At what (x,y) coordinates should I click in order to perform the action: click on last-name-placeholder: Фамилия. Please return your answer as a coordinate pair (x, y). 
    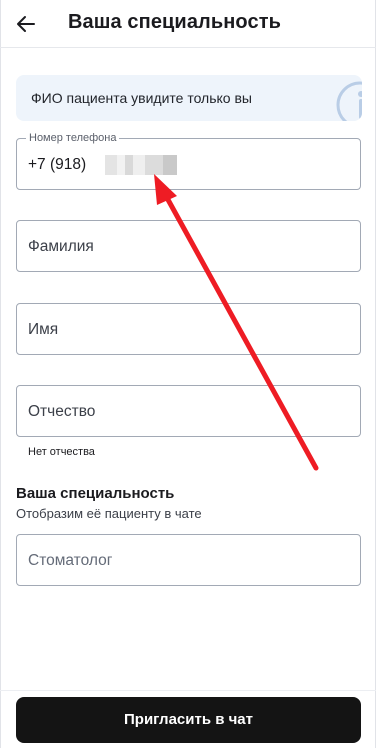
    Looking at the image, I should click on (61, 246).